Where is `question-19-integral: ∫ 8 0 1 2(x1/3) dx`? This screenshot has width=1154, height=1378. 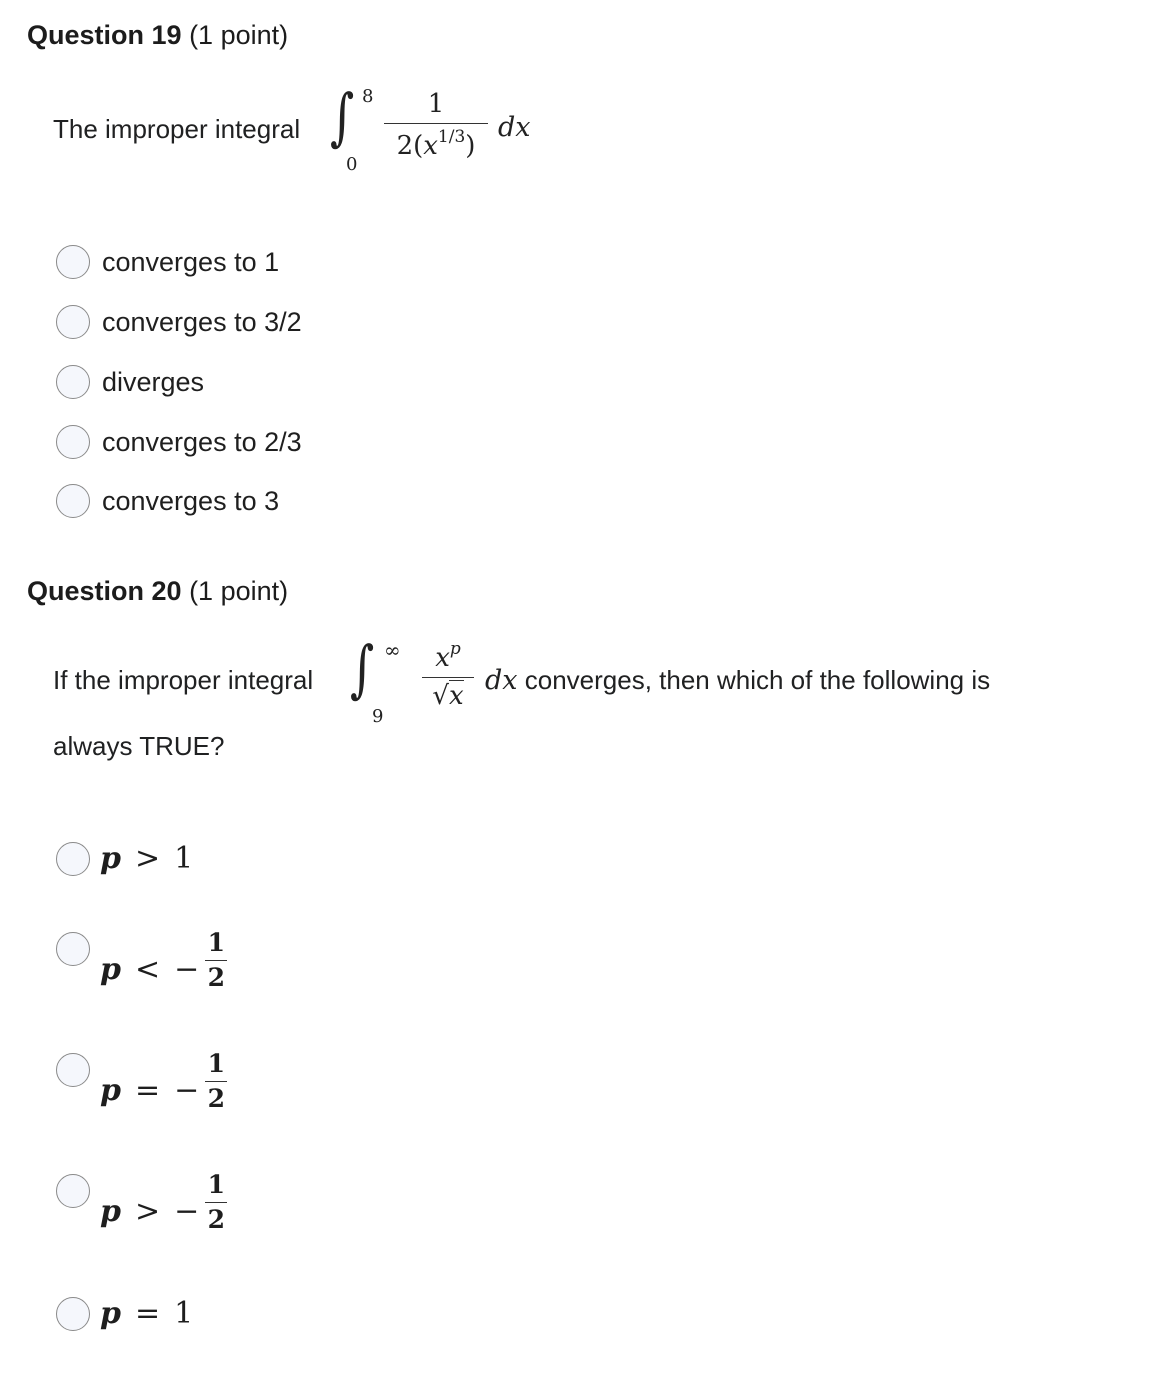 question-19-integral: ∫ 8 0 1 2(x1/3) dx is located at coordinates (450, 132).